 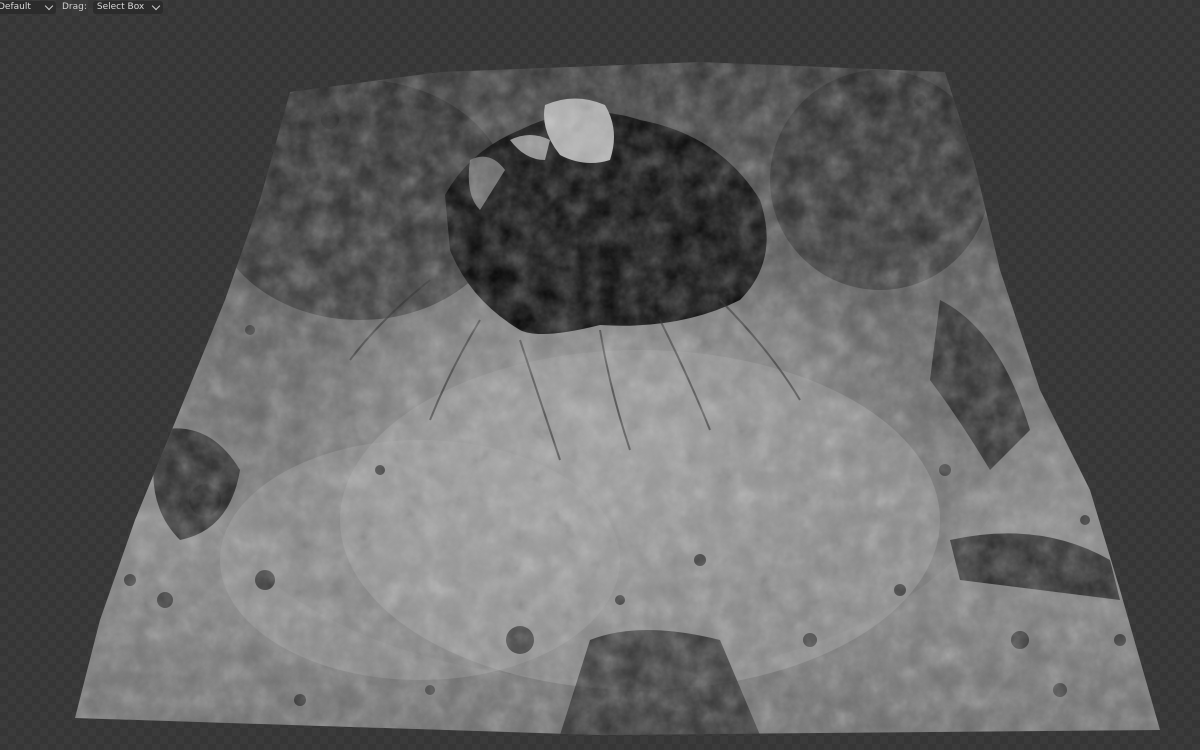 What do you see at coordinates (120, 7) in the screenshot?
I see `drag-tool-value: Select Box` at bounding box center [120, 7].